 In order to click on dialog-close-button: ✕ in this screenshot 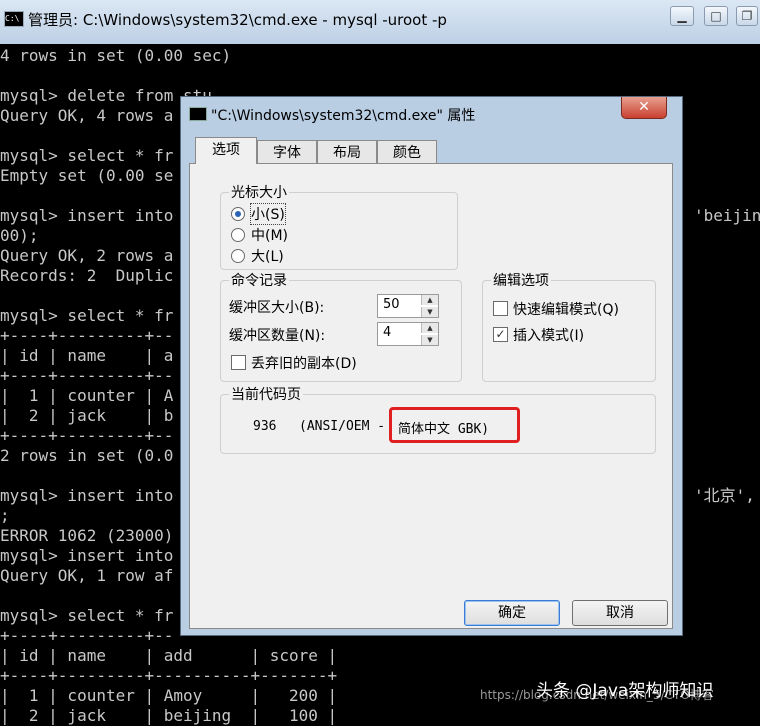, I will do `click(644, 108)`.